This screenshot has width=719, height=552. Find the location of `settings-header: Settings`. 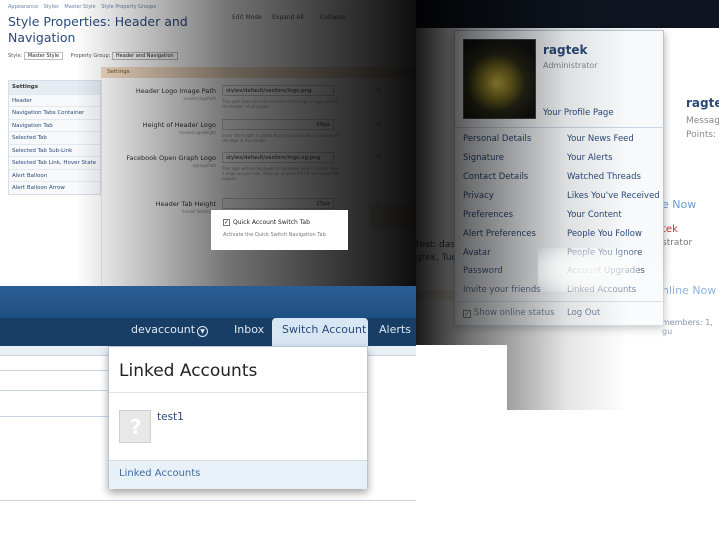

settings-header: Settings is located at coordinates (258, 72).